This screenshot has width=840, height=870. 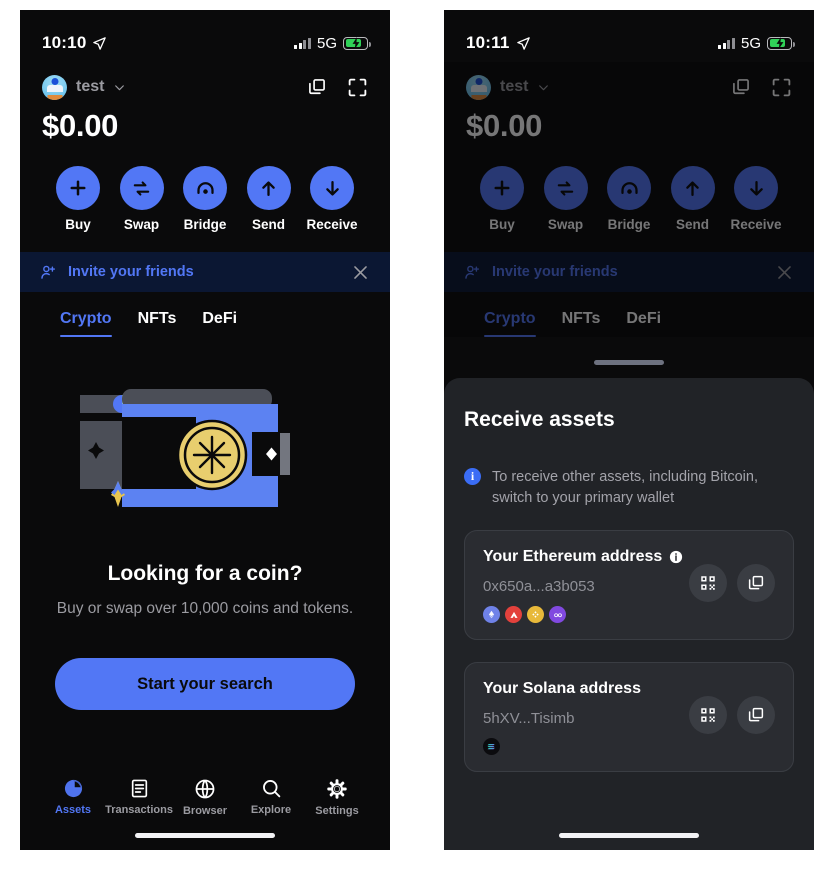 What do you see at coordinates (557, 615) in the screenshot?
I see `polygon-chain-icon` at bounding box center [557, 615].